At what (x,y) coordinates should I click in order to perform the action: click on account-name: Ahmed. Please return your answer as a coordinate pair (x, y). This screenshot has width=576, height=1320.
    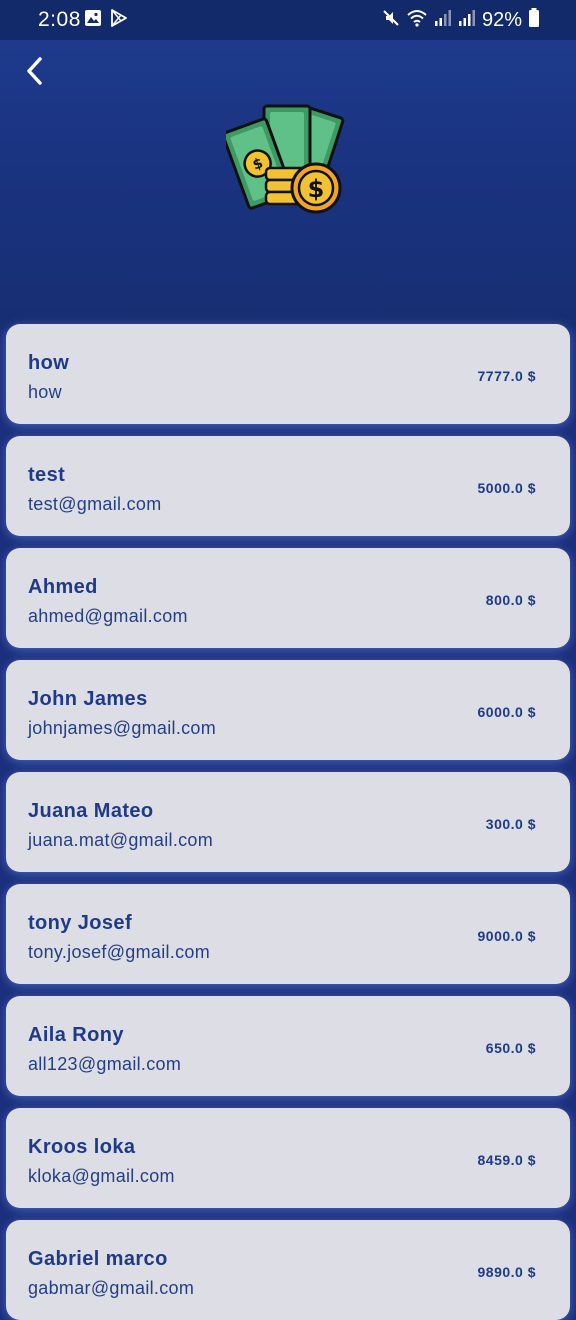
    Looking at the image, I should click on (63, 587).